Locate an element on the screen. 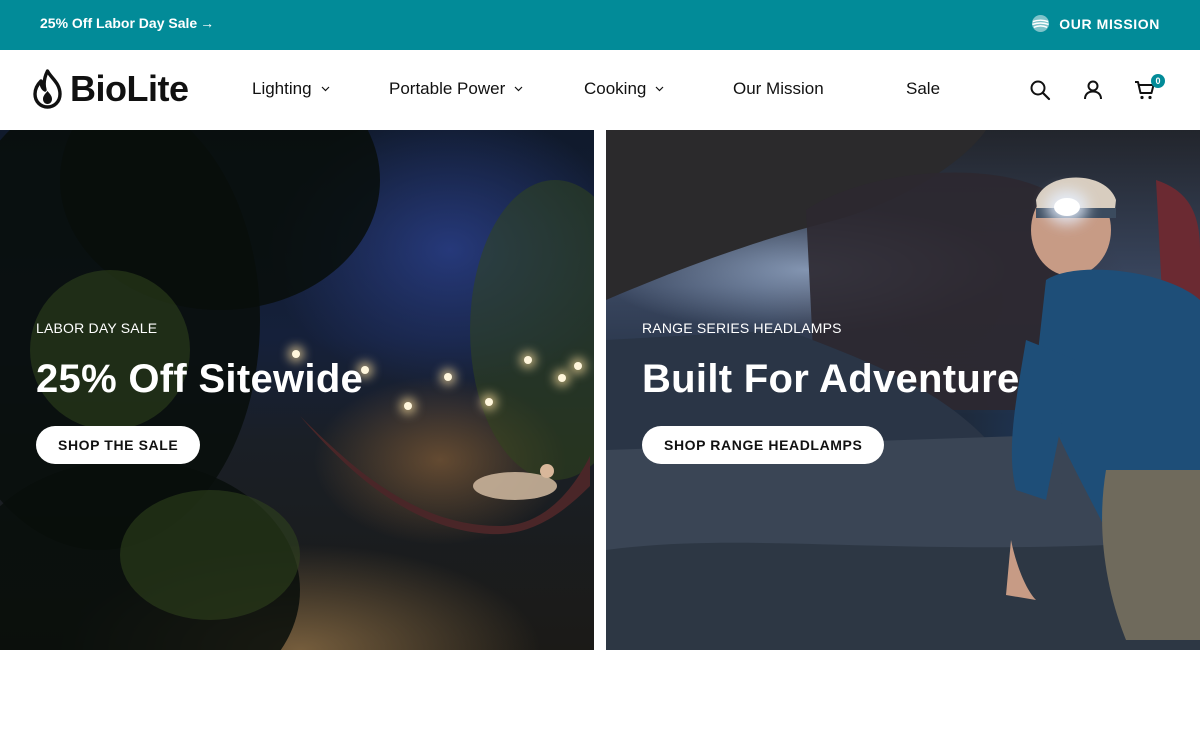  search-icon is located at coordinates (1040, 90).